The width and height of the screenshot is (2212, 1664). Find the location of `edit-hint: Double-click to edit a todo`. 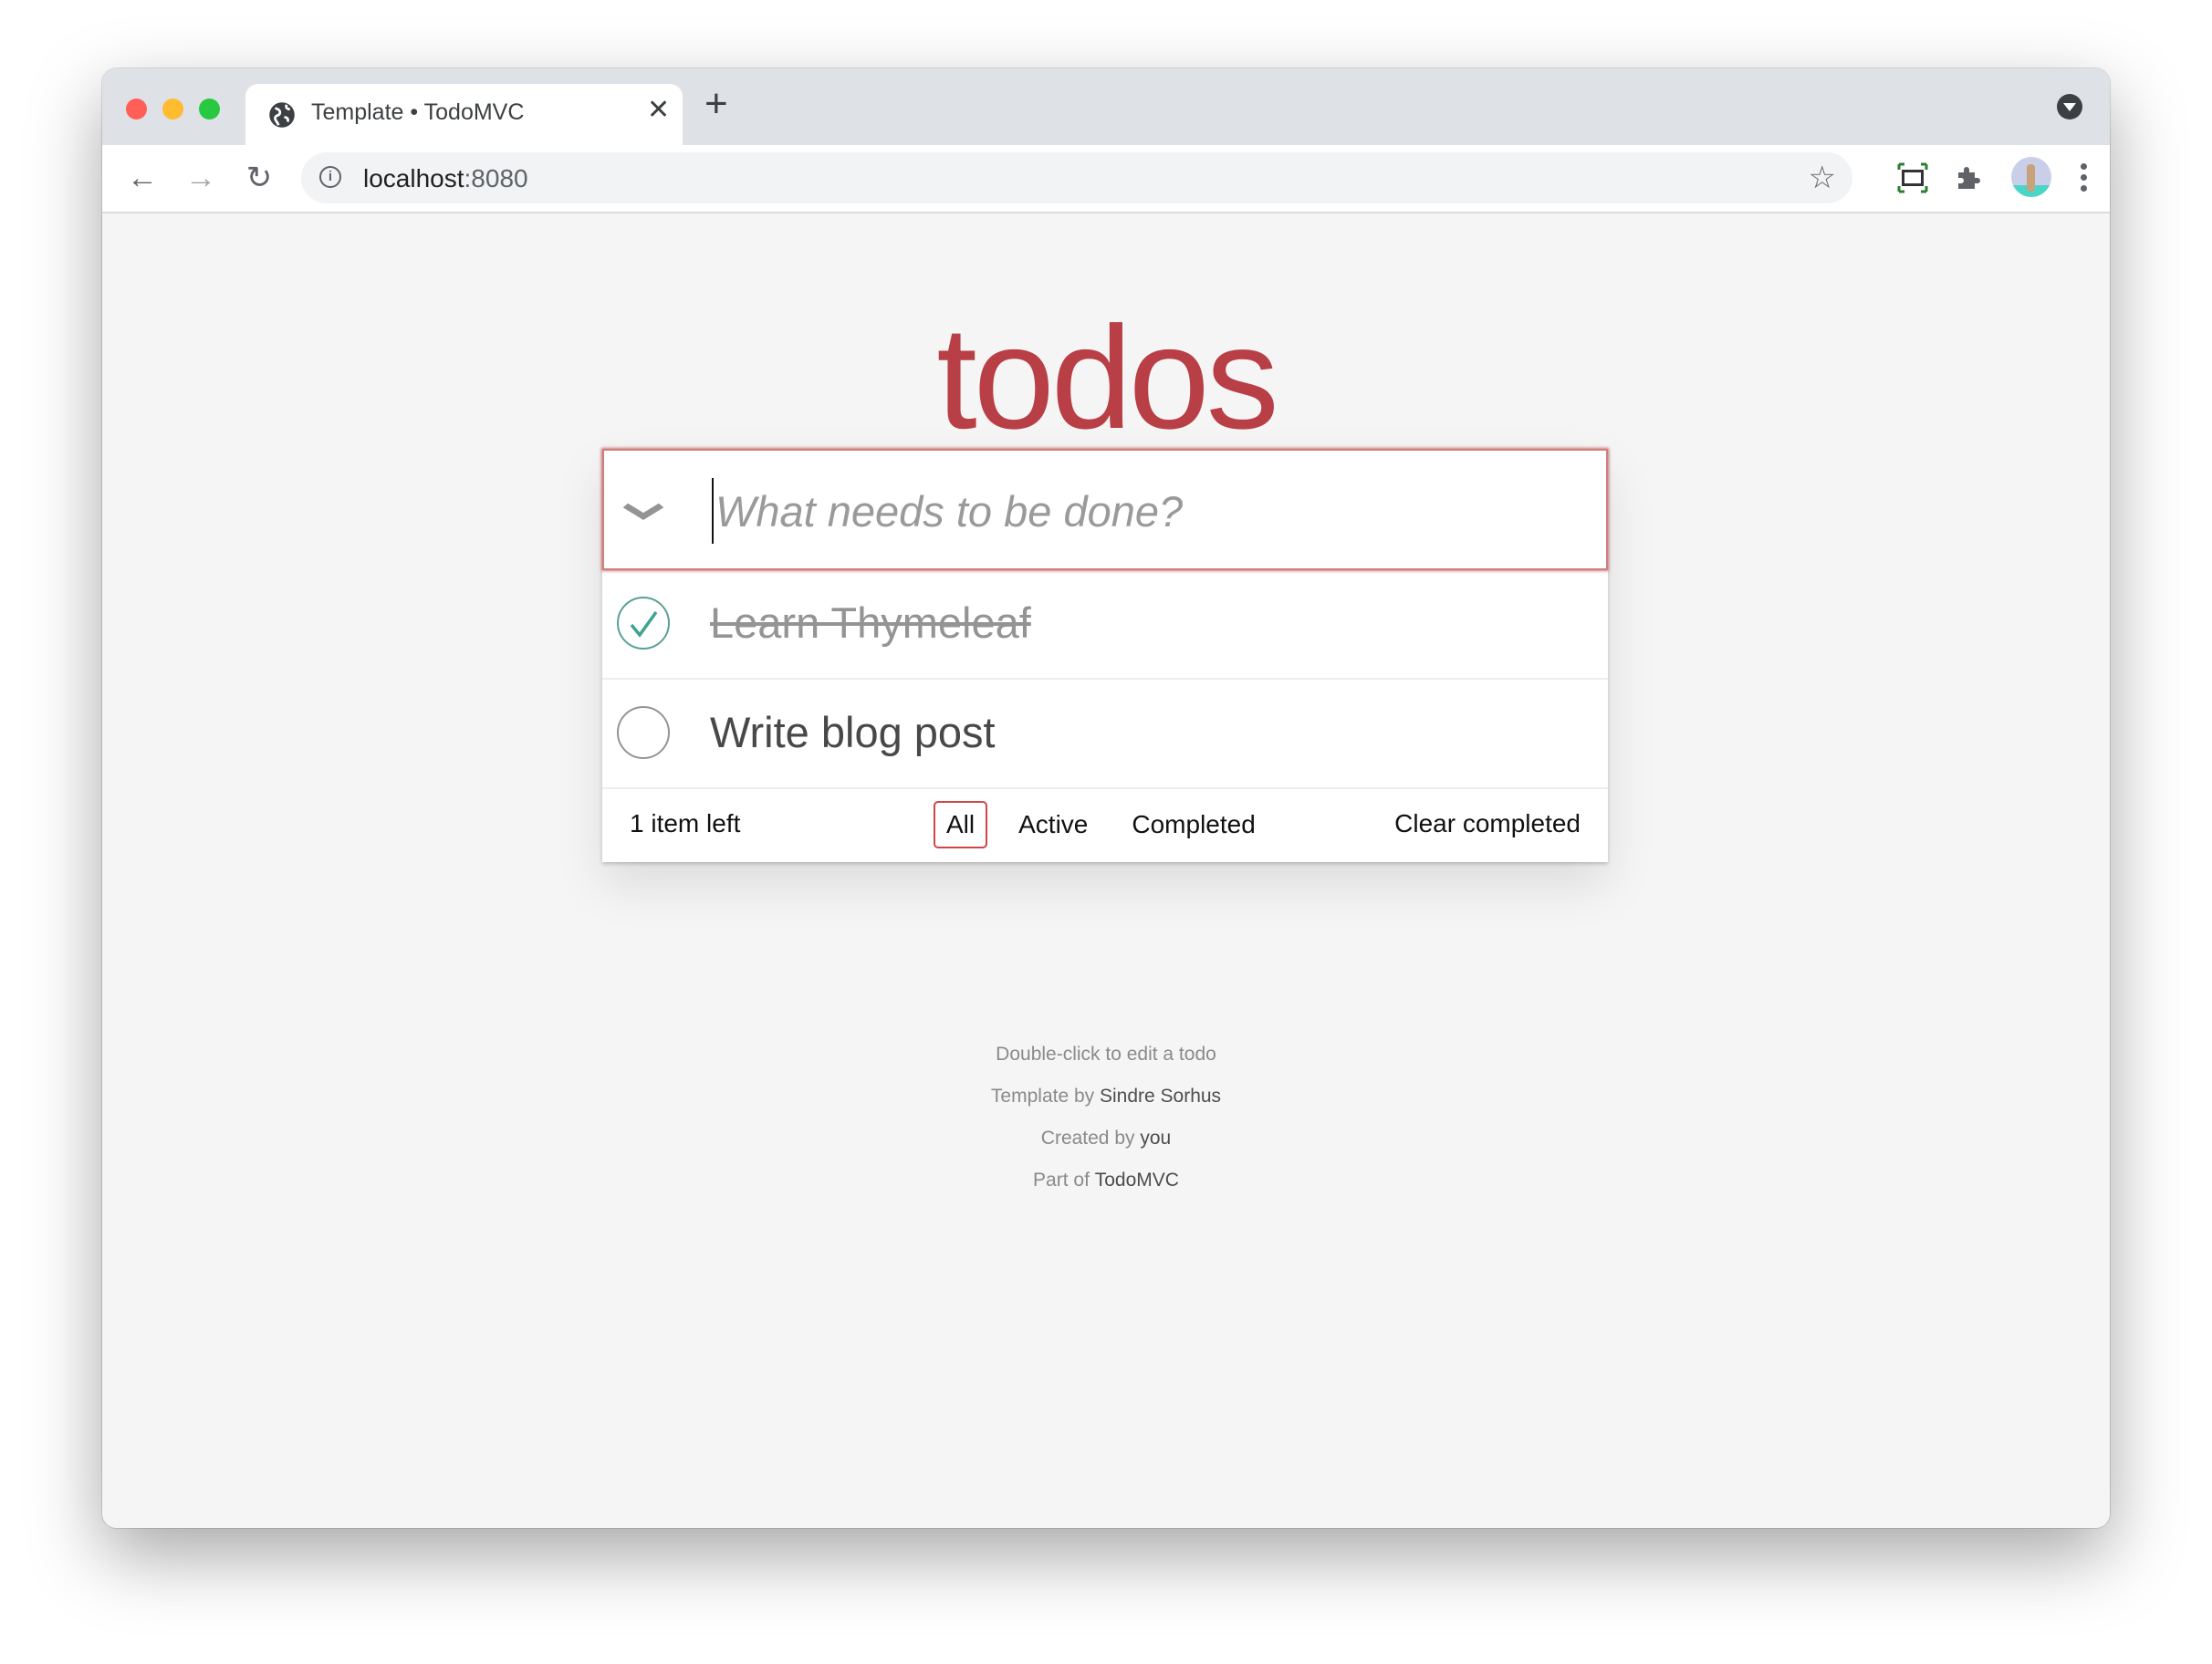

edit-hint: Double-click to edit a todo is located at coordinates (1106, 1054).